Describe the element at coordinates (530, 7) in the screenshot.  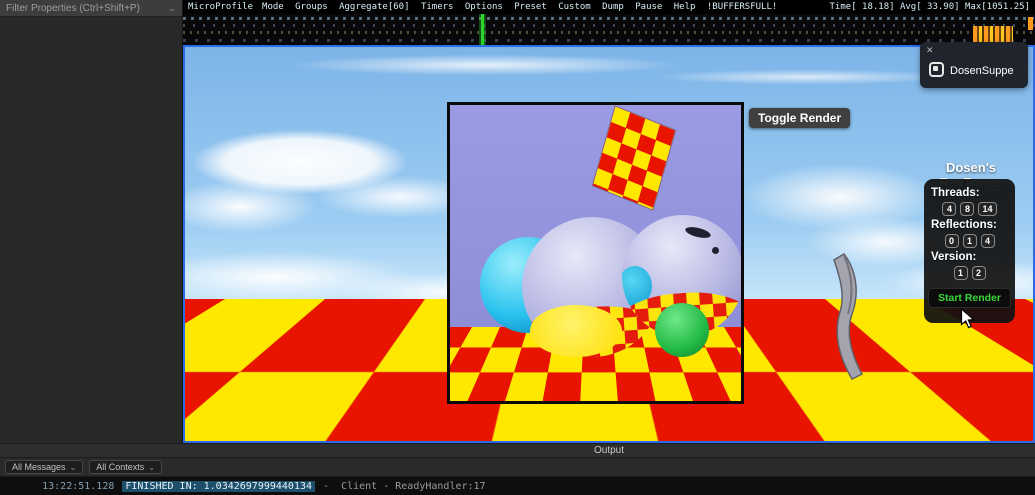
I see `microprofile-menu-item: Preset` at that location.